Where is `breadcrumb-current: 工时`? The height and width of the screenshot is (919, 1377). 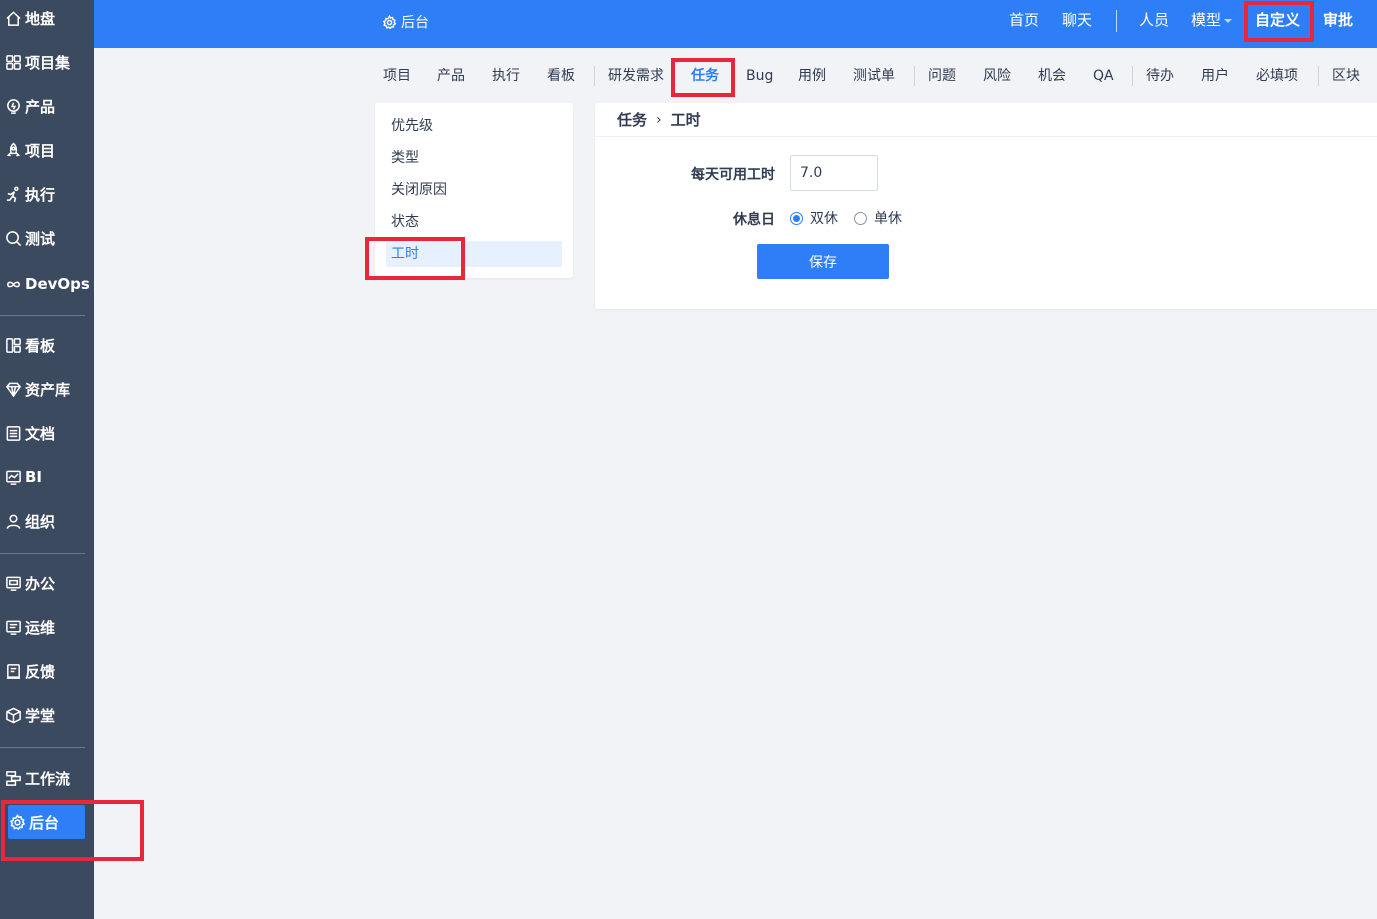
breadcrumb-current: 工时 is located at coordinates (685, 120).